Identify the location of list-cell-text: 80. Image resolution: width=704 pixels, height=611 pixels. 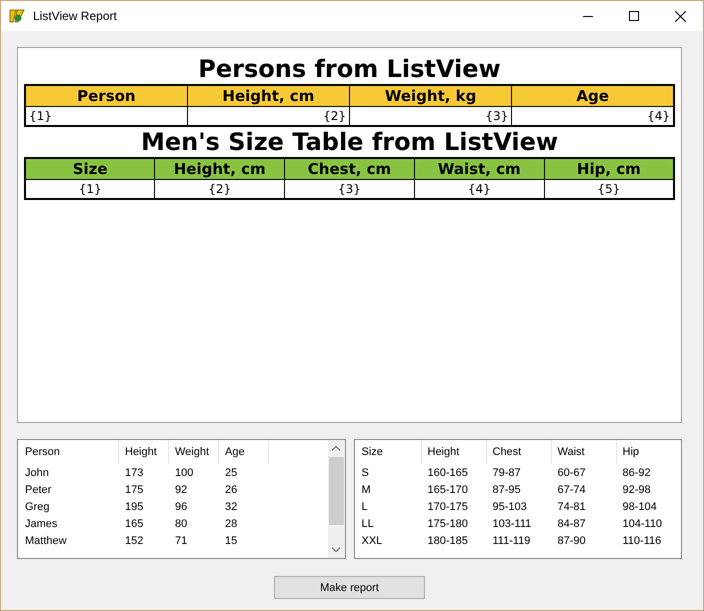
(181, 524).